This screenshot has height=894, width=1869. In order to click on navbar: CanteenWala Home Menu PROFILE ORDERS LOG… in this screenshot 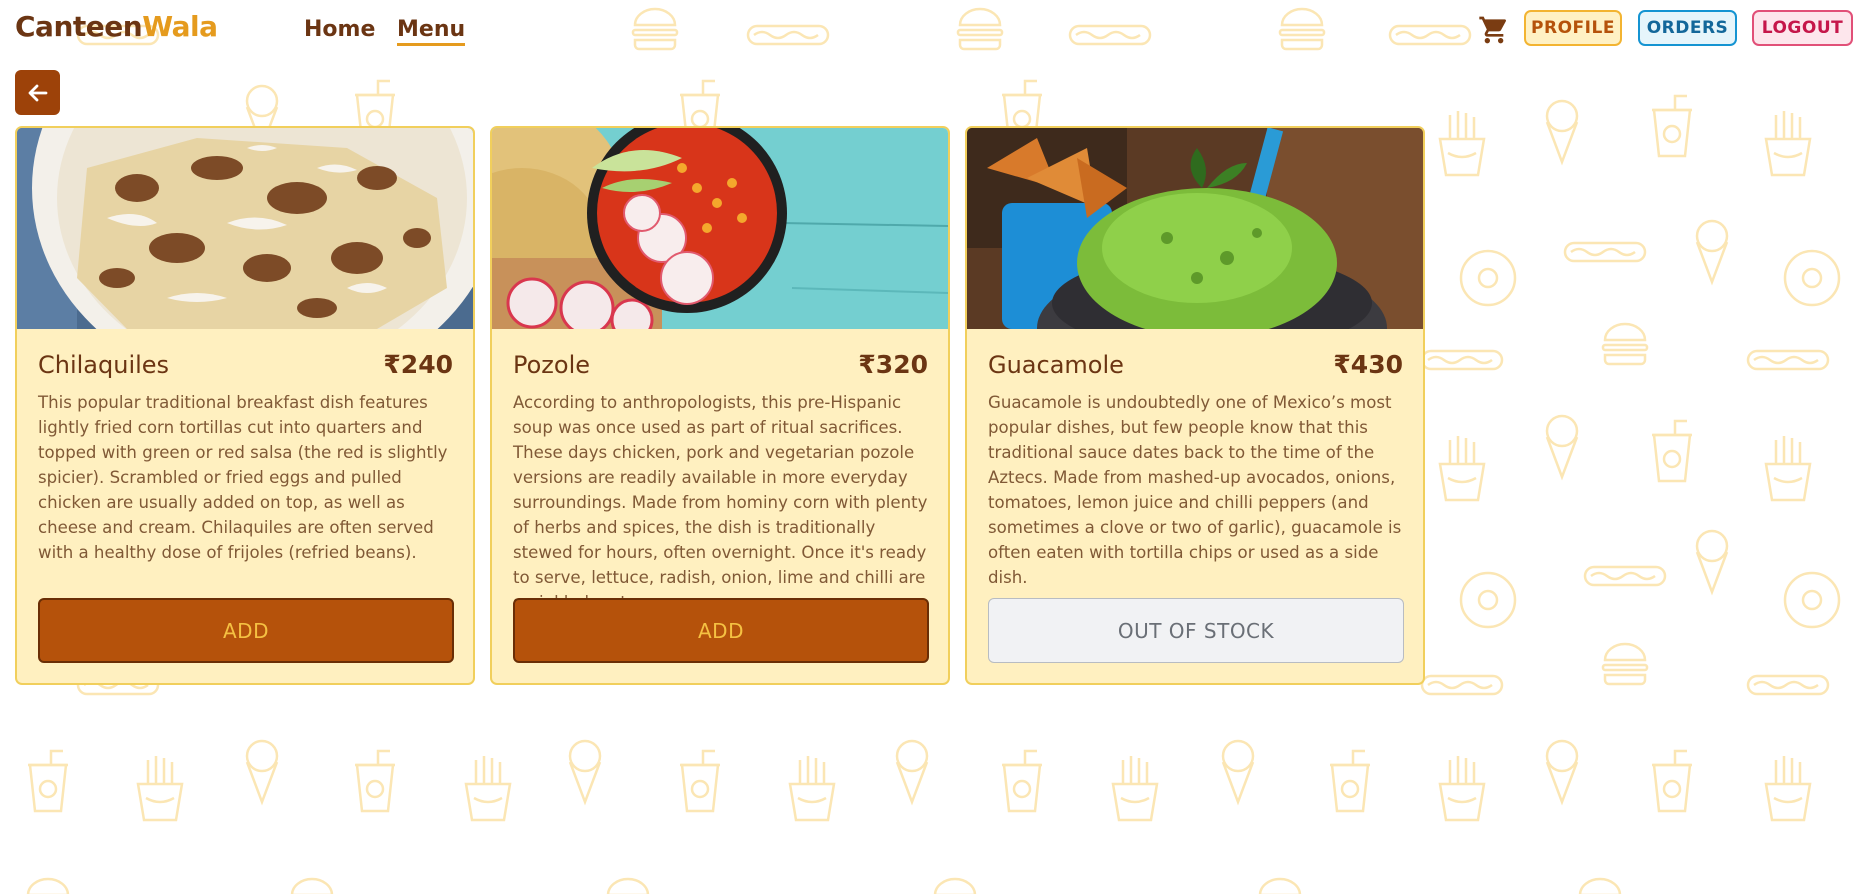, I will do `click(934, 30)`.